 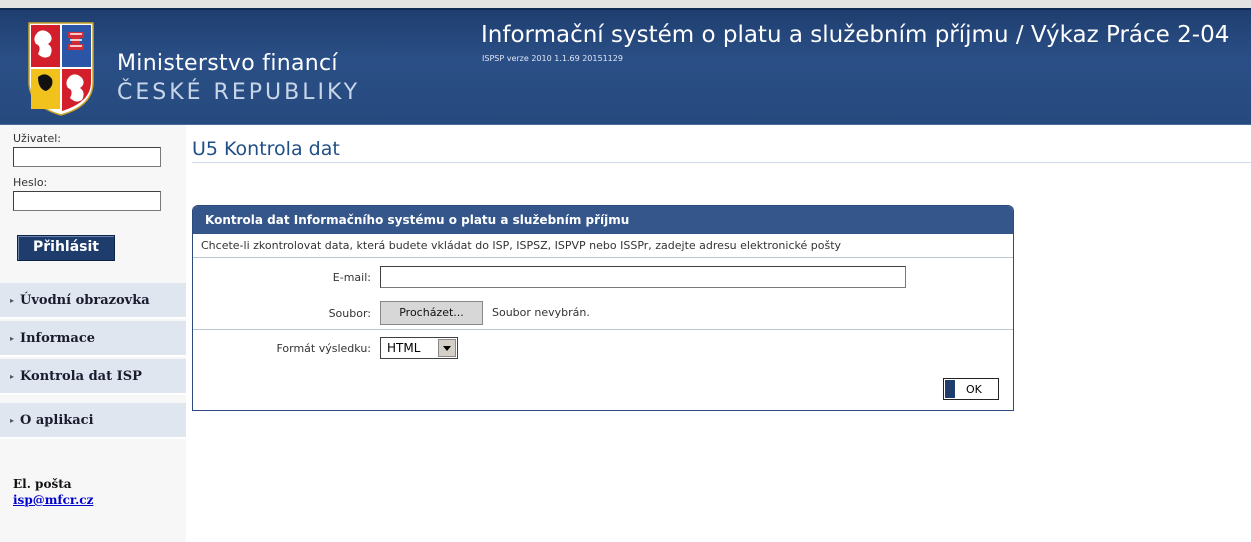 What do you see at coordinates (721, 162) in the screenshot?
I see `title-divider` at bounding box center [721, 162].